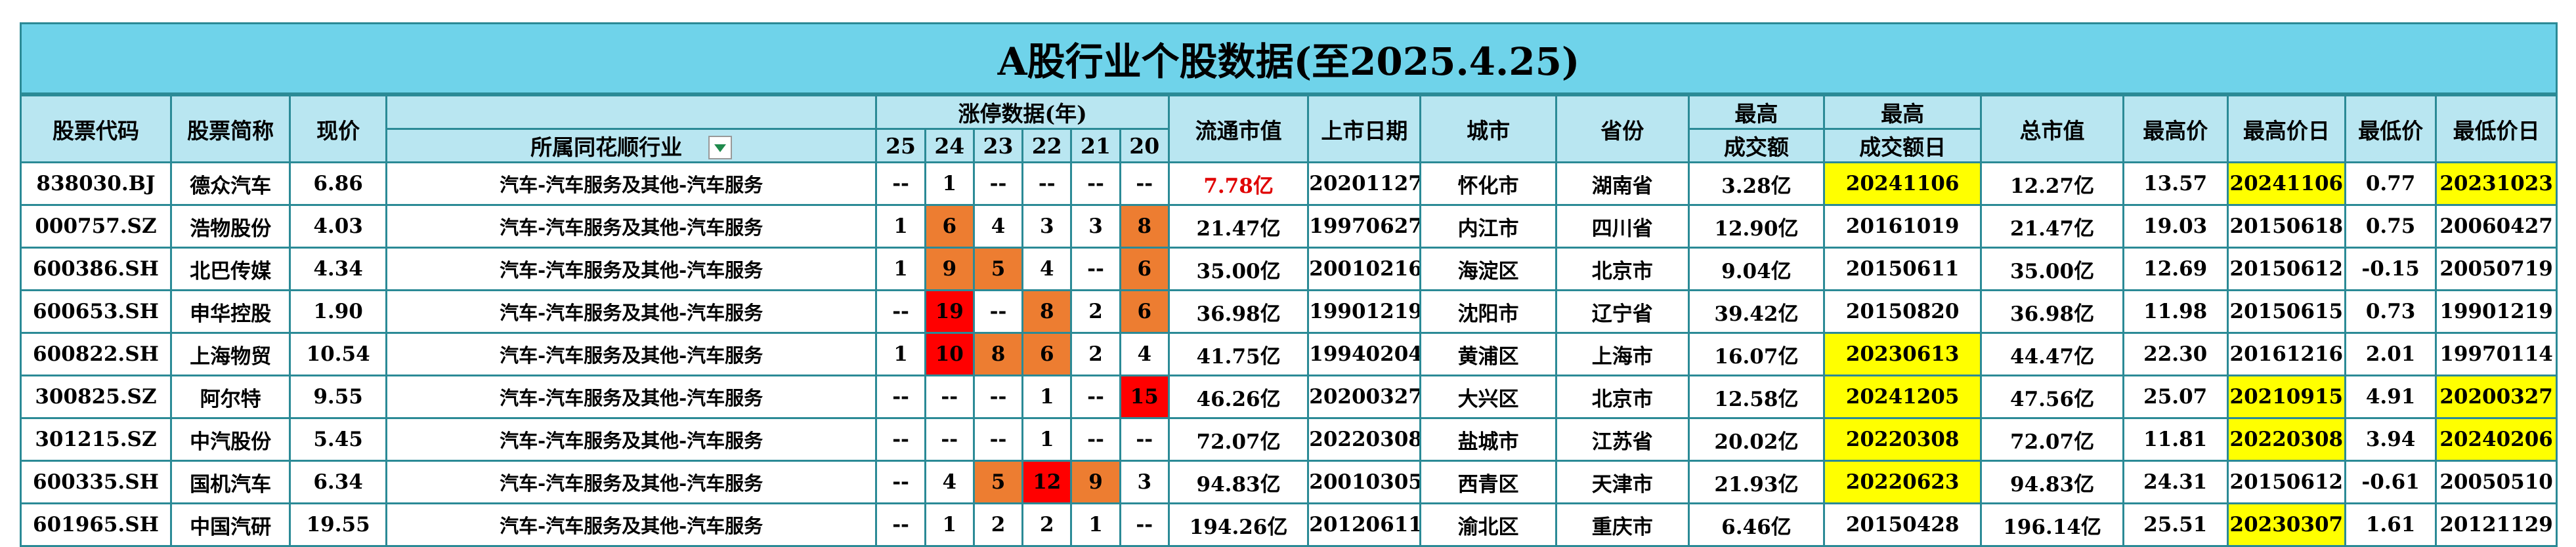 The height and width of the screenshot is (547, 2576). I want to click on cell-province: 天津市, so click(1622, 482).